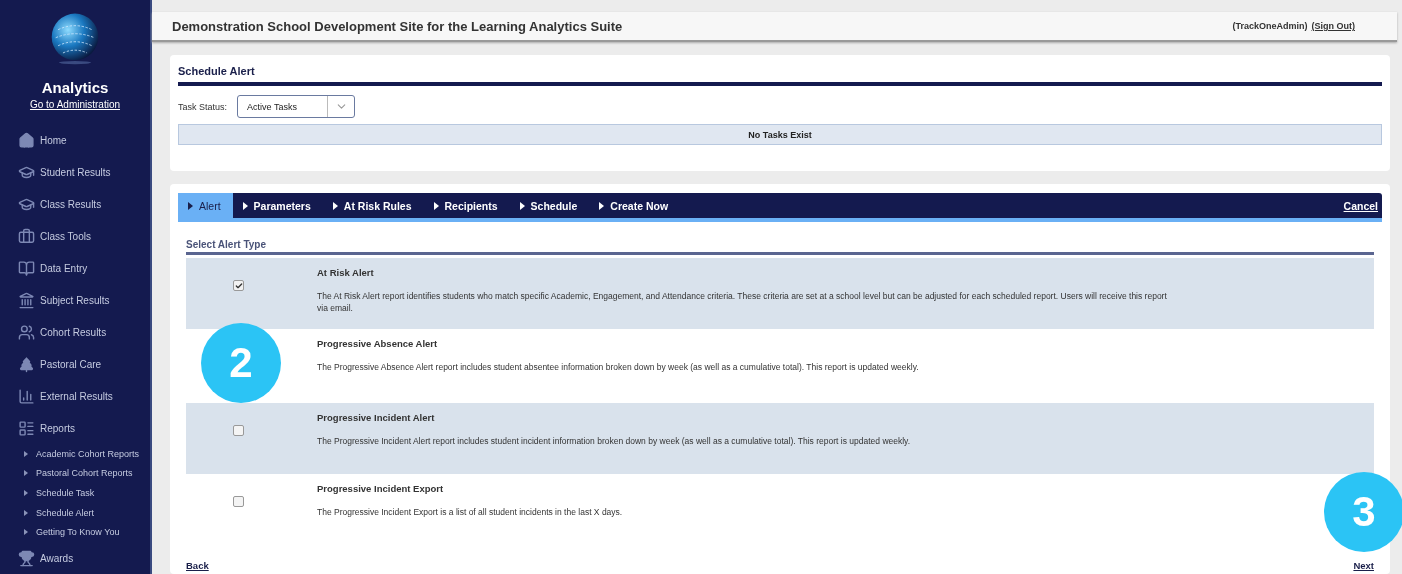 This screenshot has width=1402, height=574. I want to click on nav-item: Subject Results, so click(84, 300).